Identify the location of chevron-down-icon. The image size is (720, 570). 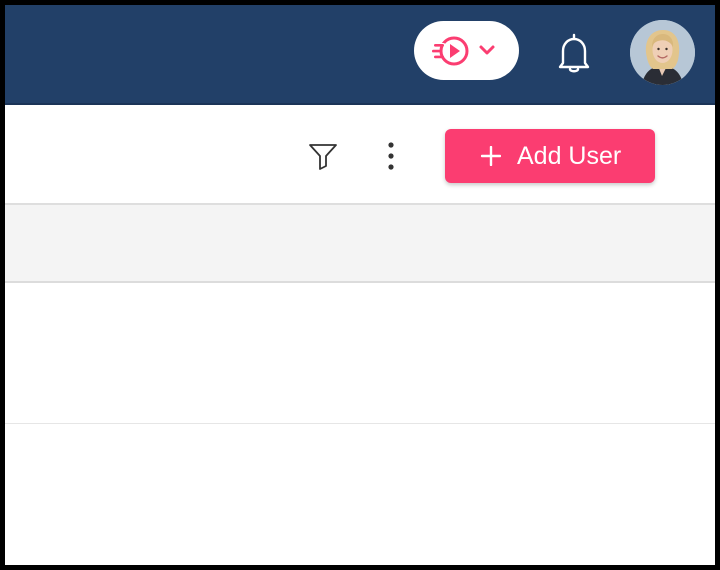
(487, 50).